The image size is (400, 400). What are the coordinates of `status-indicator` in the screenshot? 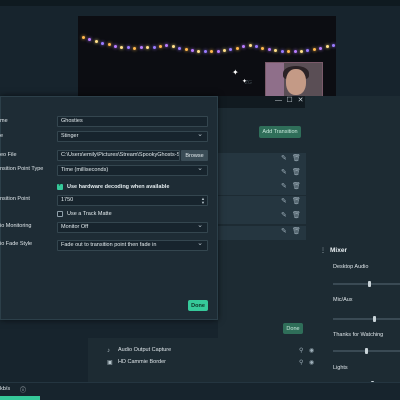 It's located at (20, 398).